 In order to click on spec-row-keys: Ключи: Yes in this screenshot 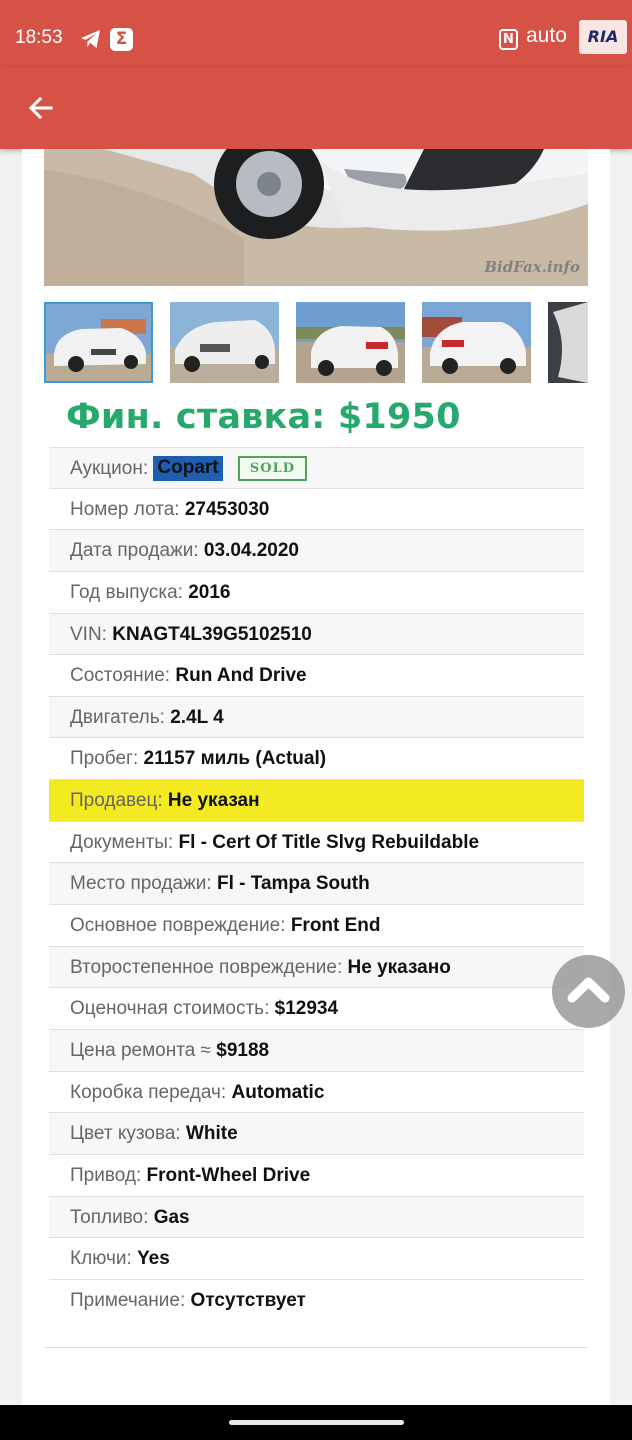, I will do `click(316, 1259)`.